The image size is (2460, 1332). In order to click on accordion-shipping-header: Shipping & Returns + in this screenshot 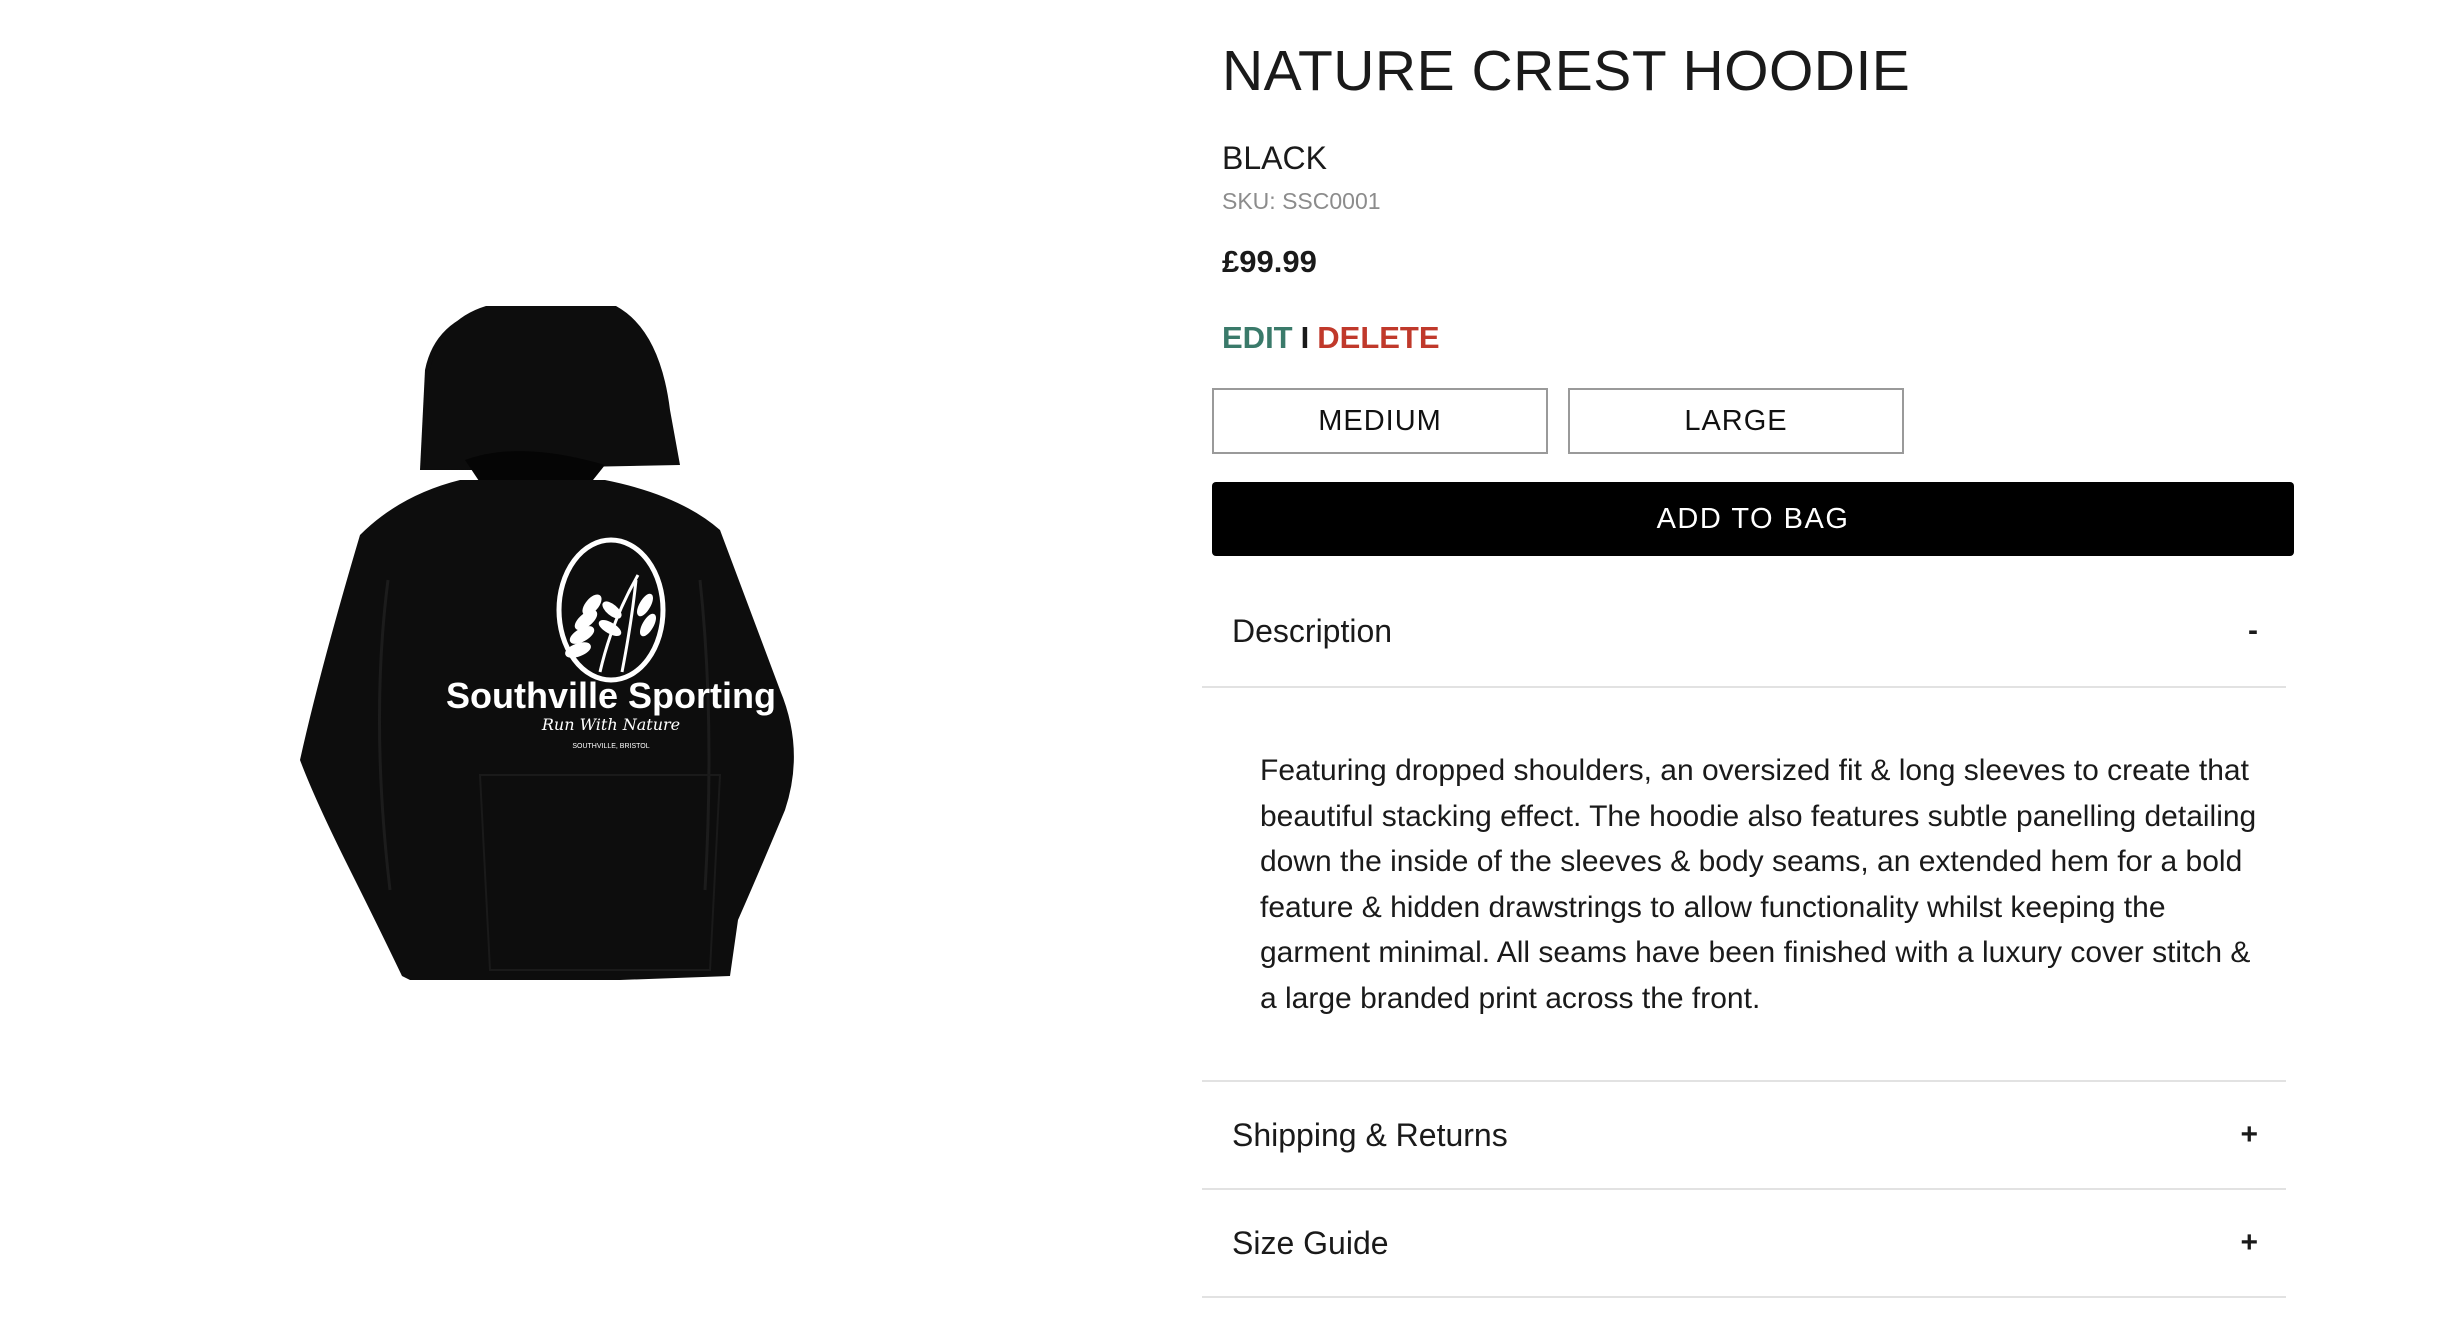, I will do `click(1744, 1135)`.